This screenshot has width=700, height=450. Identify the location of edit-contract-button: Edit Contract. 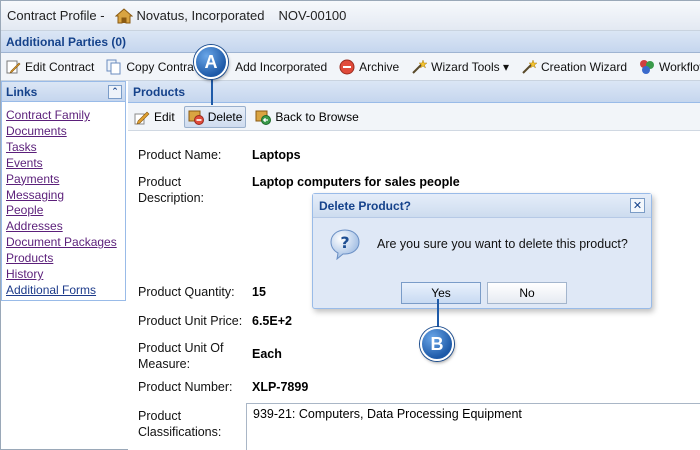
(49, 67).